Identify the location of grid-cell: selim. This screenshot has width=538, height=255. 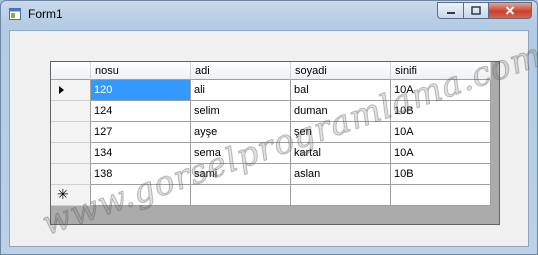
(241, 111).